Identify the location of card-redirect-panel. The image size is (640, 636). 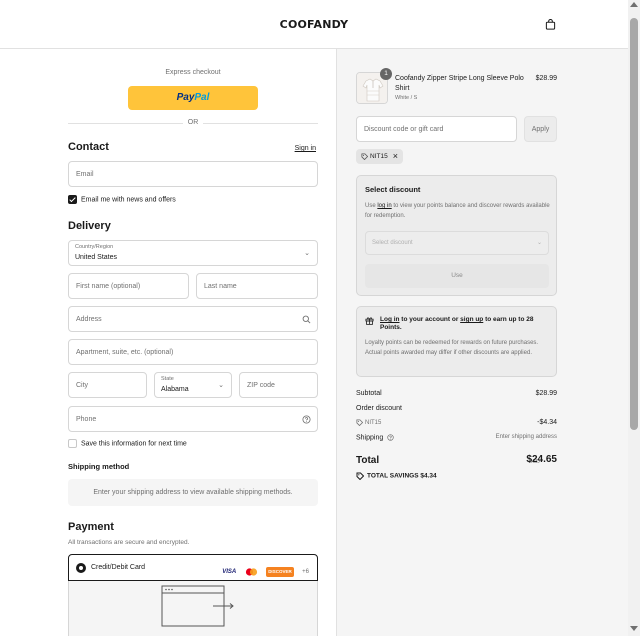
(193, 608).